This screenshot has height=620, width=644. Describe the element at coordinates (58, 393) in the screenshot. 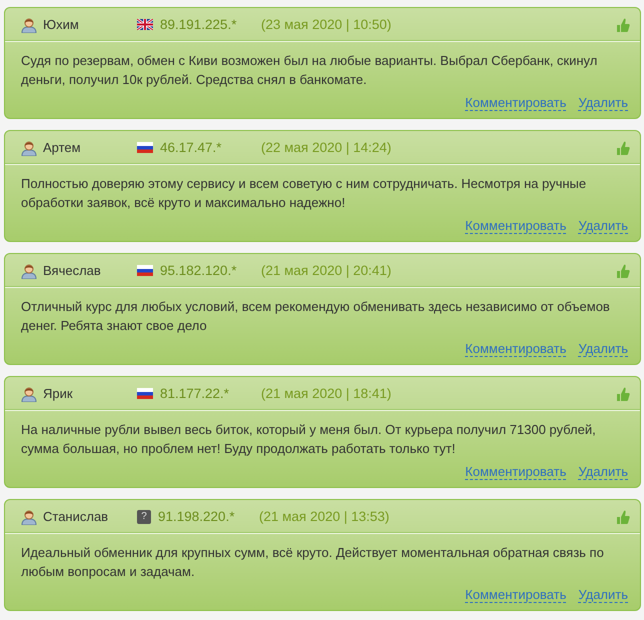

I see `author-name: Ярик` at that location.